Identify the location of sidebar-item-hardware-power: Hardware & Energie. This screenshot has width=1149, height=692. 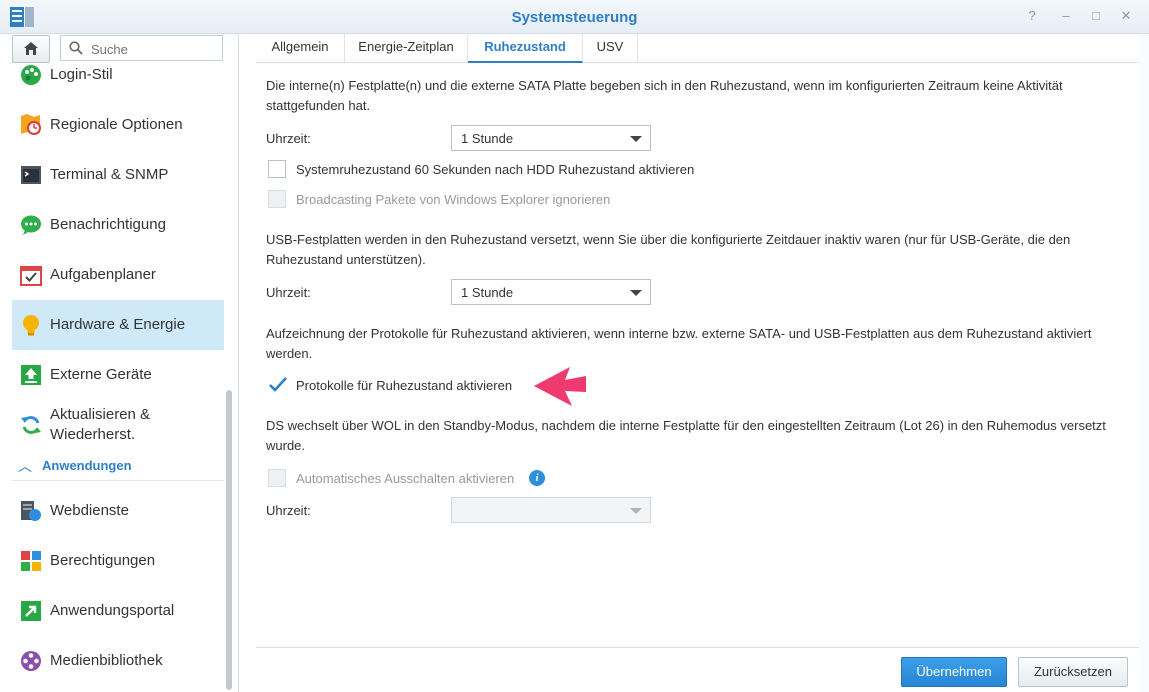
(118, 325).